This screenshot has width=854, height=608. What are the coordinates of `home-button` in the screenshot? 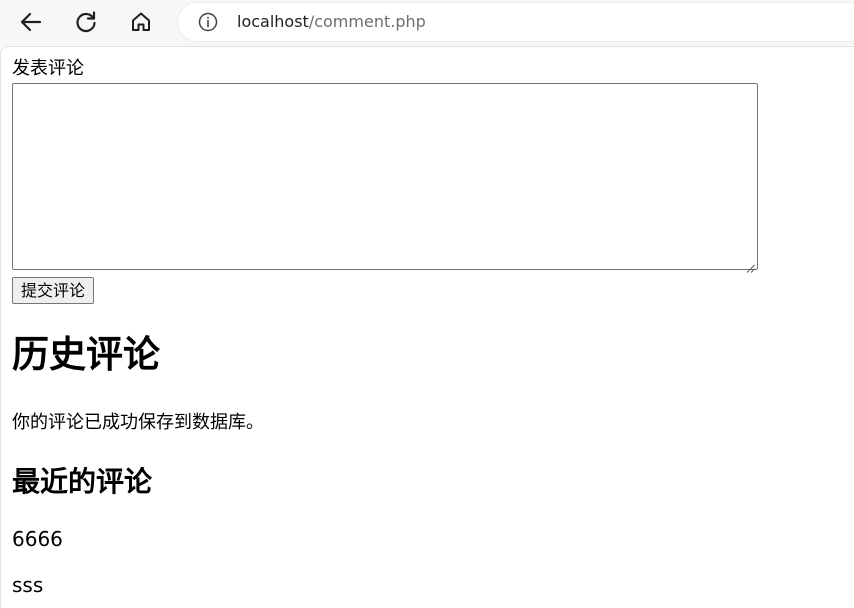 It's located at (141, 22).